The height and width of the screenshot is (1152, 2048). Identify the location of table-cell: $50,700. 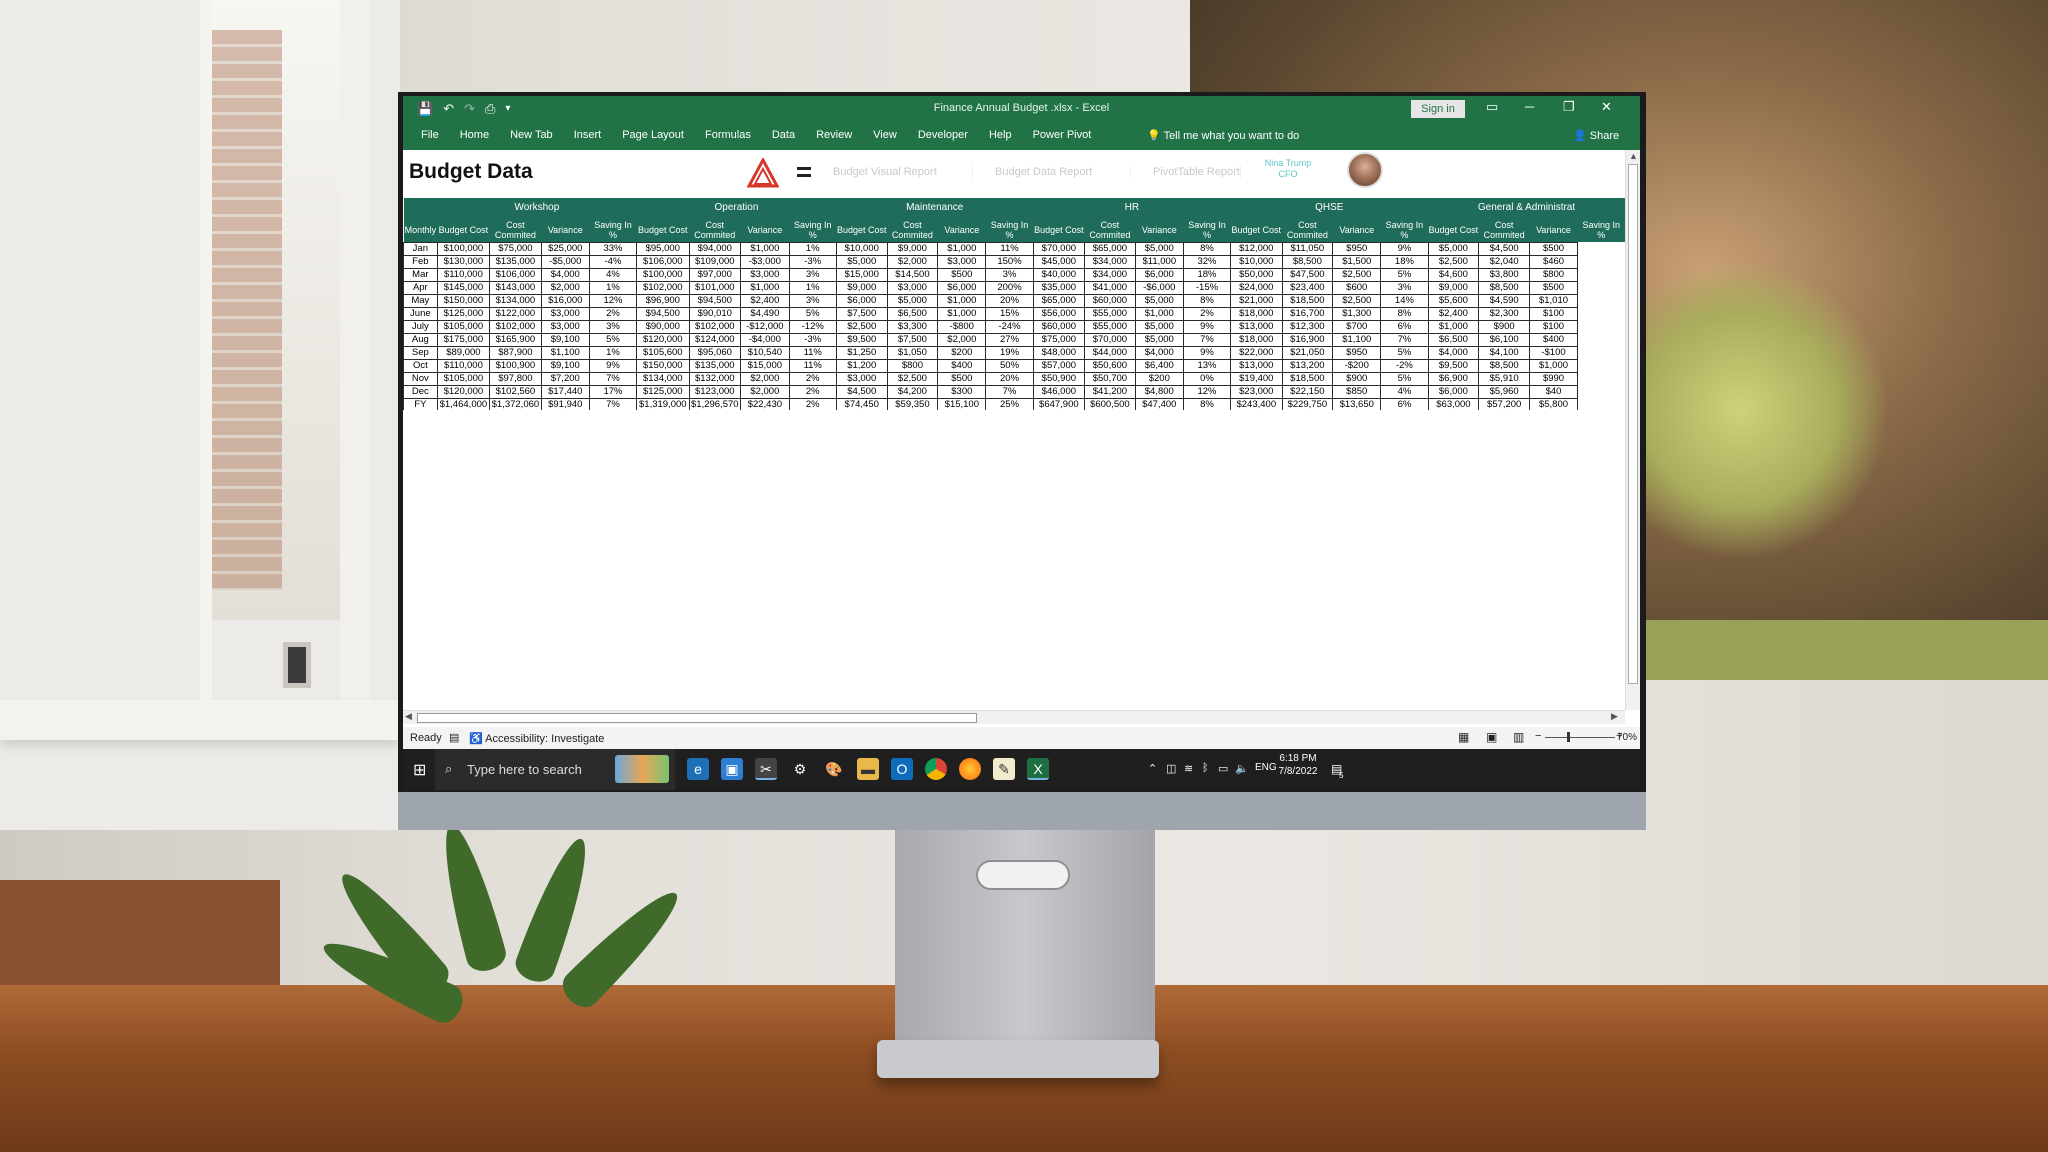
(1110, 378).